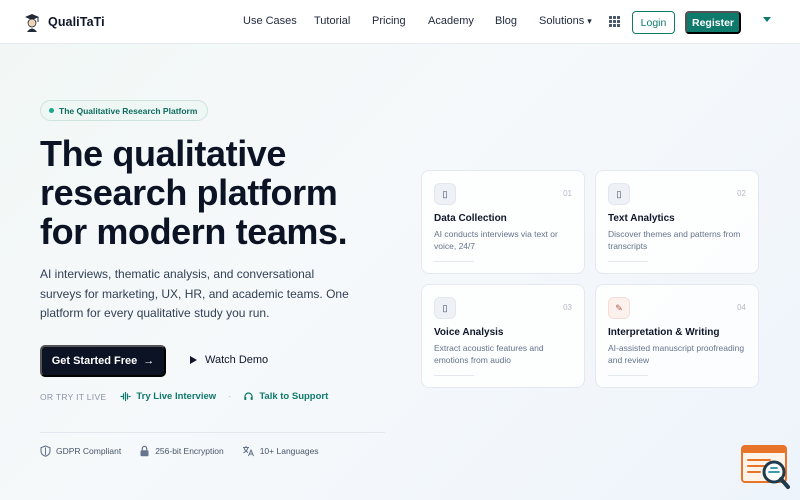  I want to click on trust-label: GDPR Compliant, so click(89, 451).